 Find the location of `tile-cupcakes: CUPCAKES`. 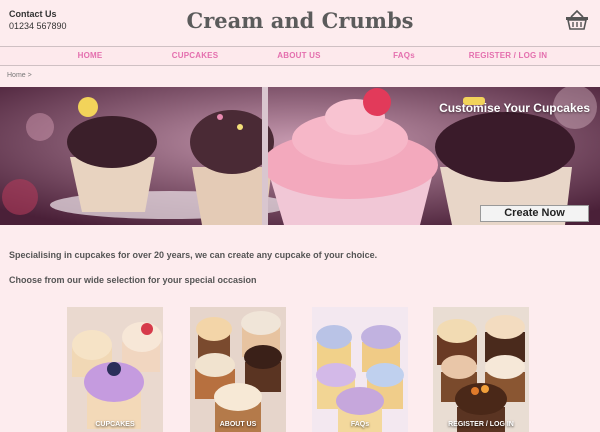

tile-cupcakes: CUPCAKES is located at coordinates (115, 369).